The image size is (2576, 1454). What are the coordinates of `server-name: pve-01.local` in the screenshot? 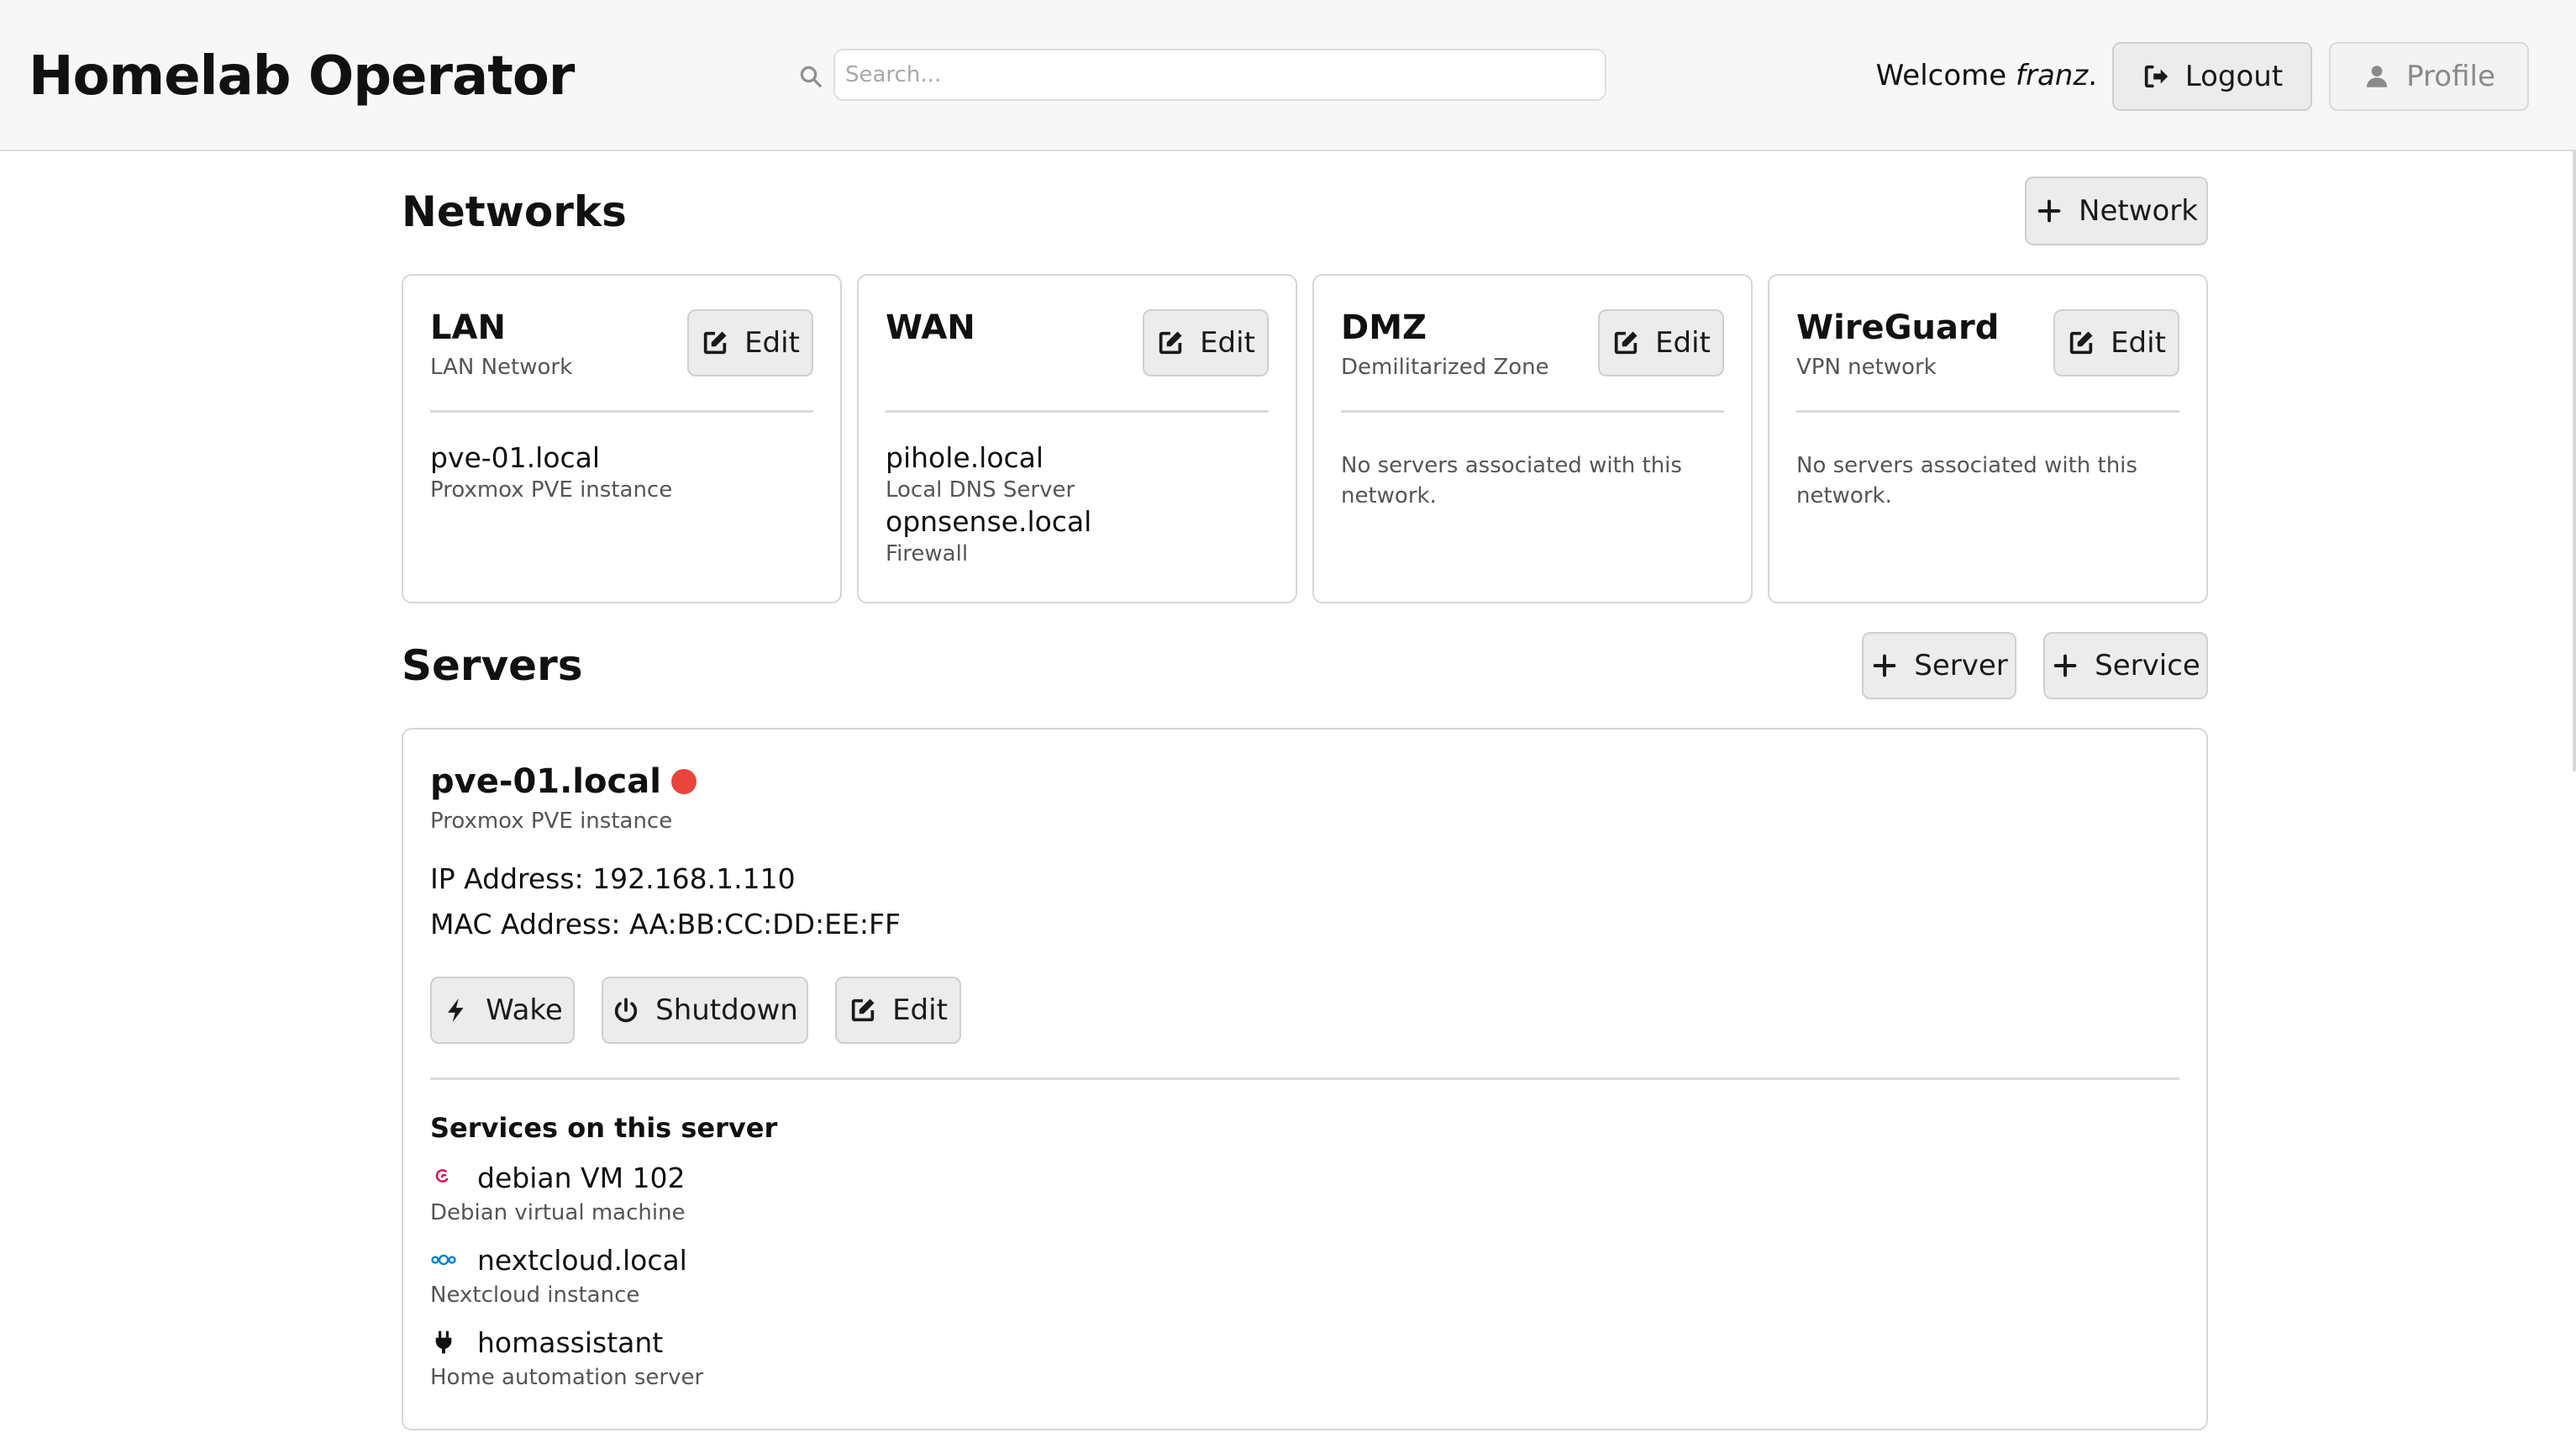 It's located at (545, 781).